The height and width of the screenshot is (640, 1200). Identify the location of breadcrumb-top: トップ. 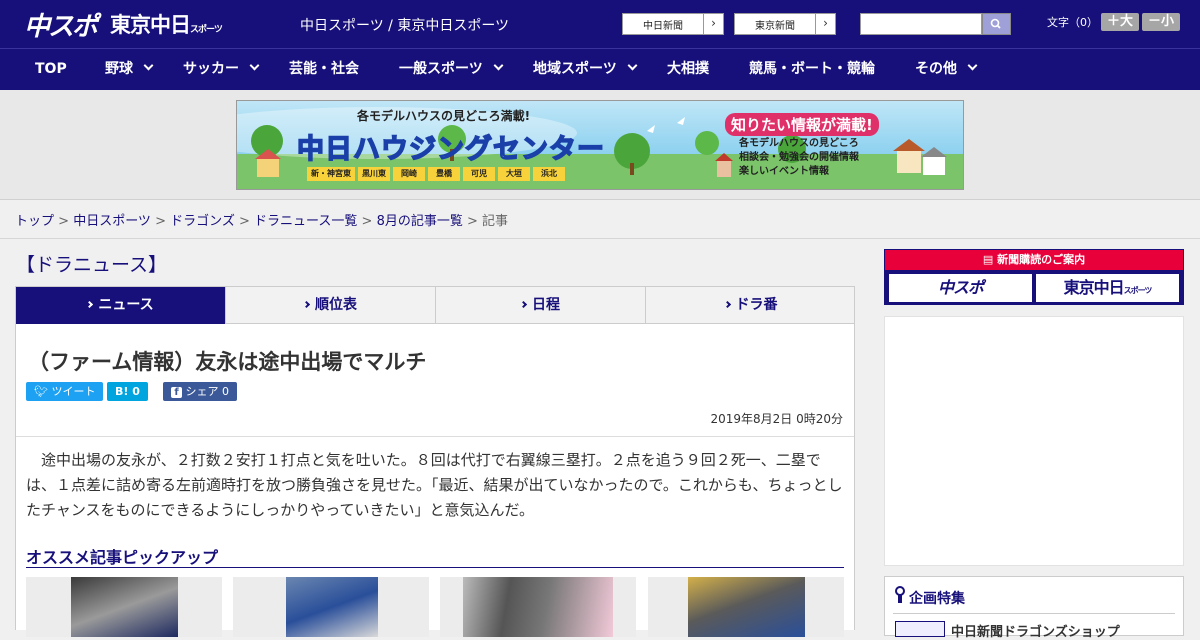
(34, 221).